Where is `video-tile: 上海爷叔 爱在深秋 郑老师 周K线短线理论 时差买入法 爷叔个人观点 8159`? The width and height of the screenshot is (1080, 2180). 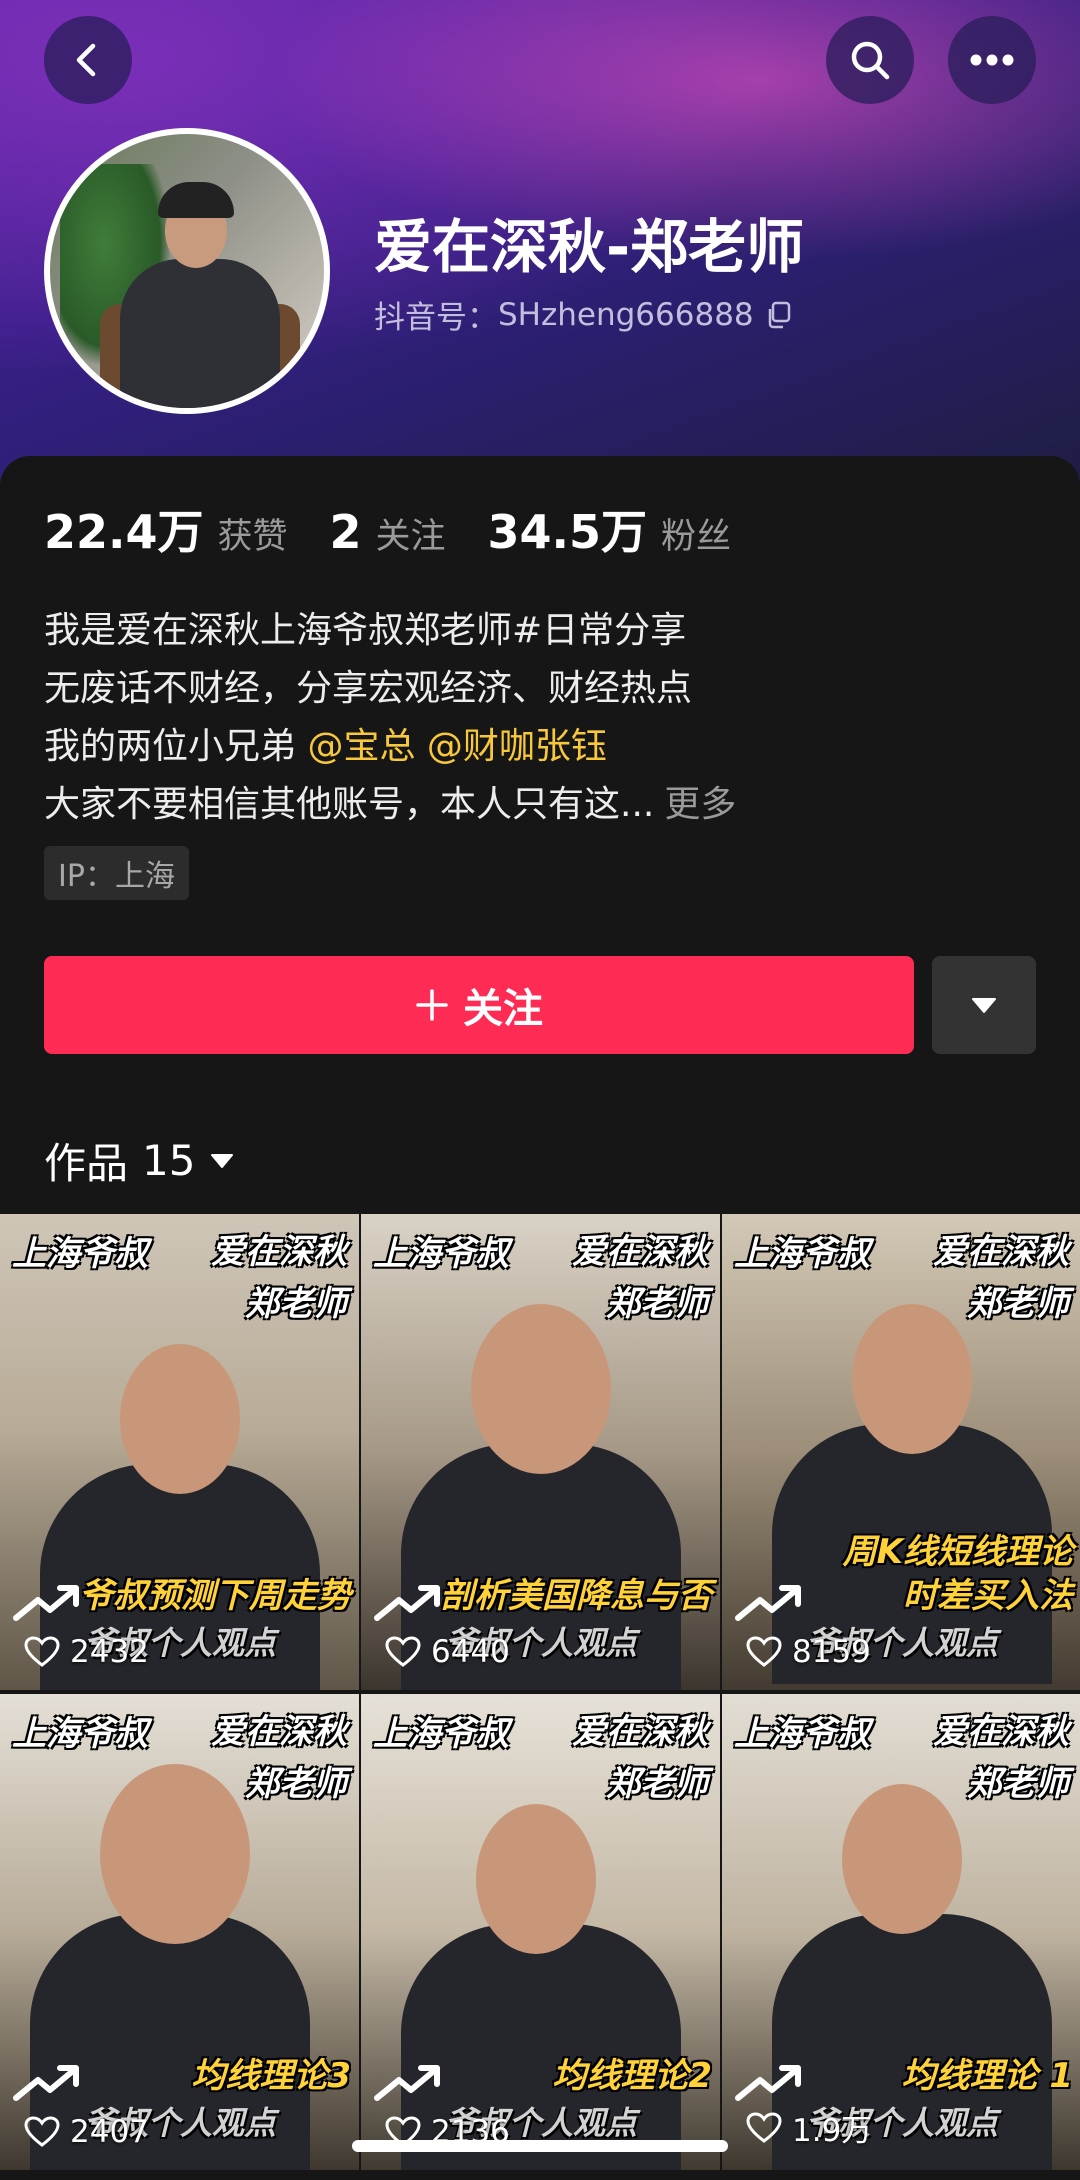
video-tile: 上海爷叔 爱在深秋 郑老师 周K线短线理论 时差买入法 爷叔个人观点 8159 is located at coordinates (901, 1452).